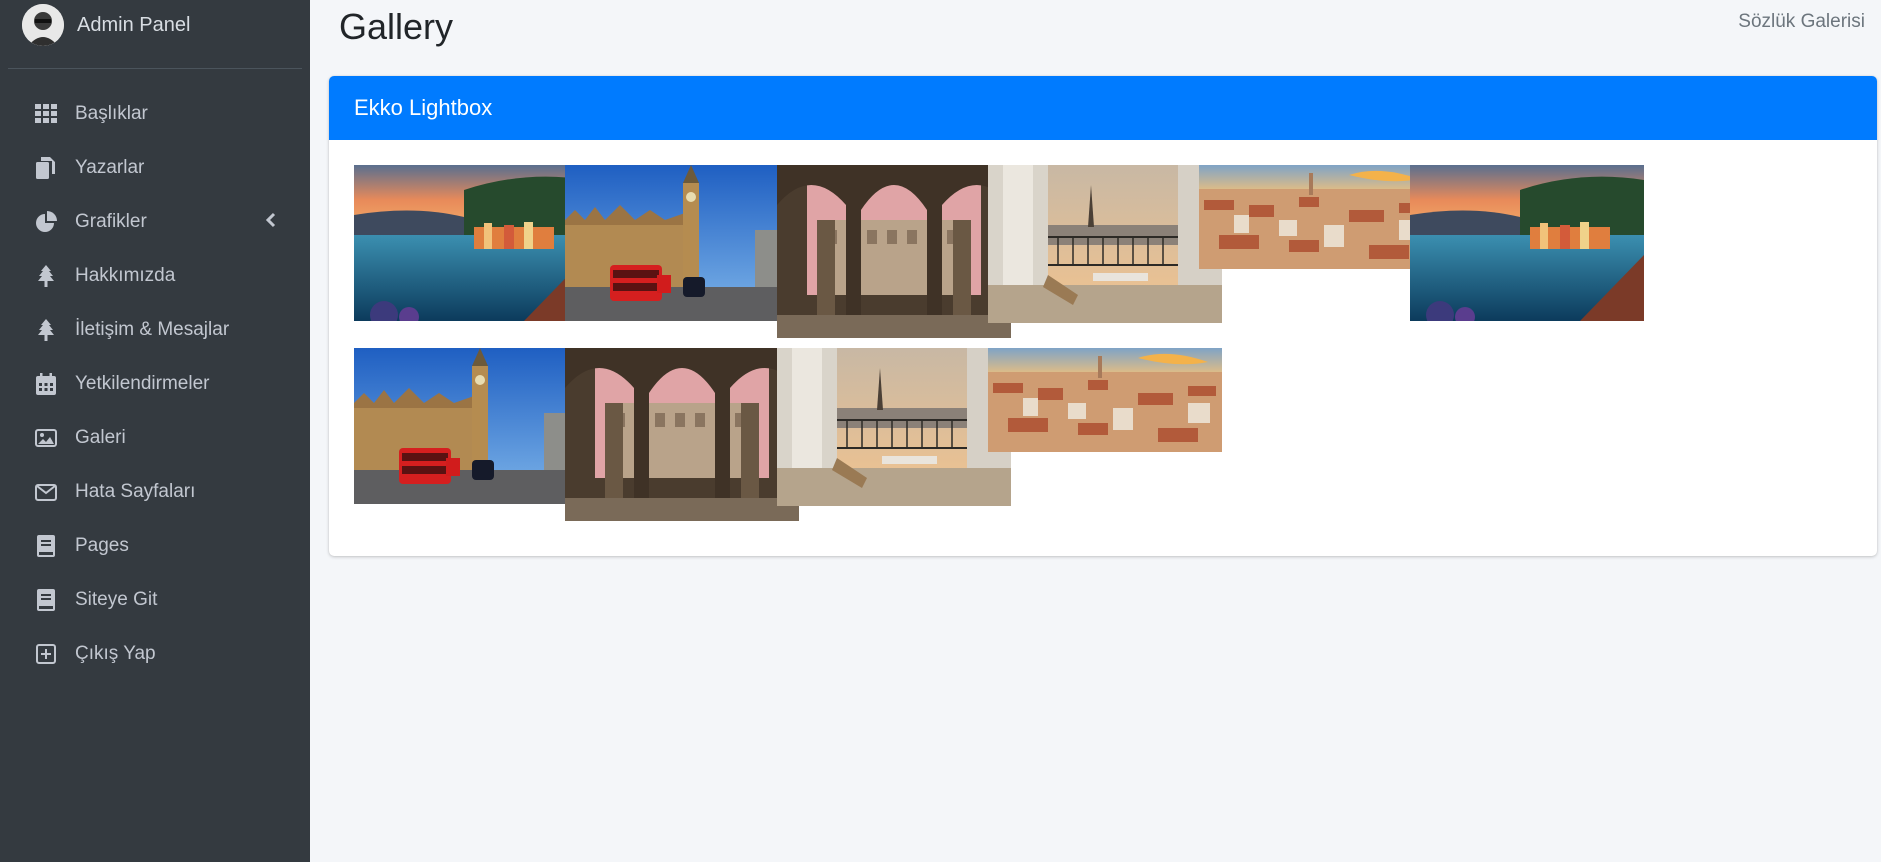 The width and height of the screenshot is (1881, 862). I want to click on sidebar-item-cikis-yap: Çıkış Yap, so click(155, 654).